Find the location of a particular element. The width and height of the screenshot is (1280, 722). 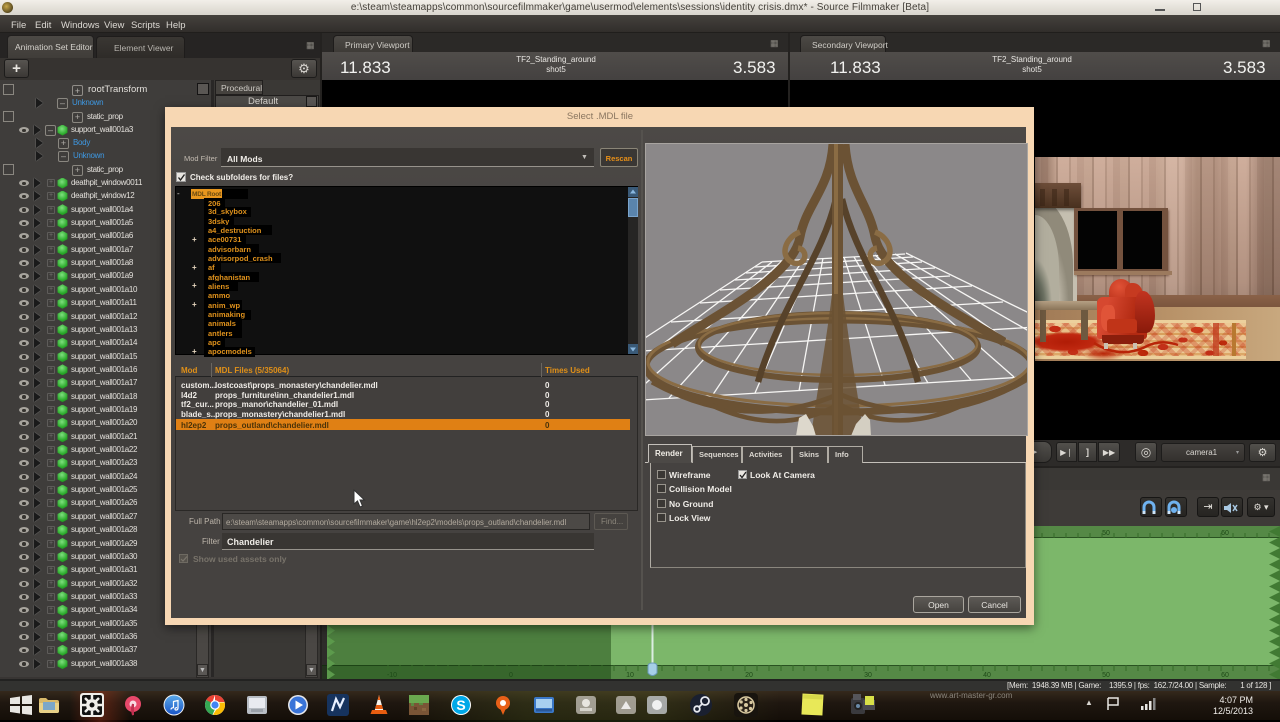

svg-text: 30 is located at coordinates (868, 675).